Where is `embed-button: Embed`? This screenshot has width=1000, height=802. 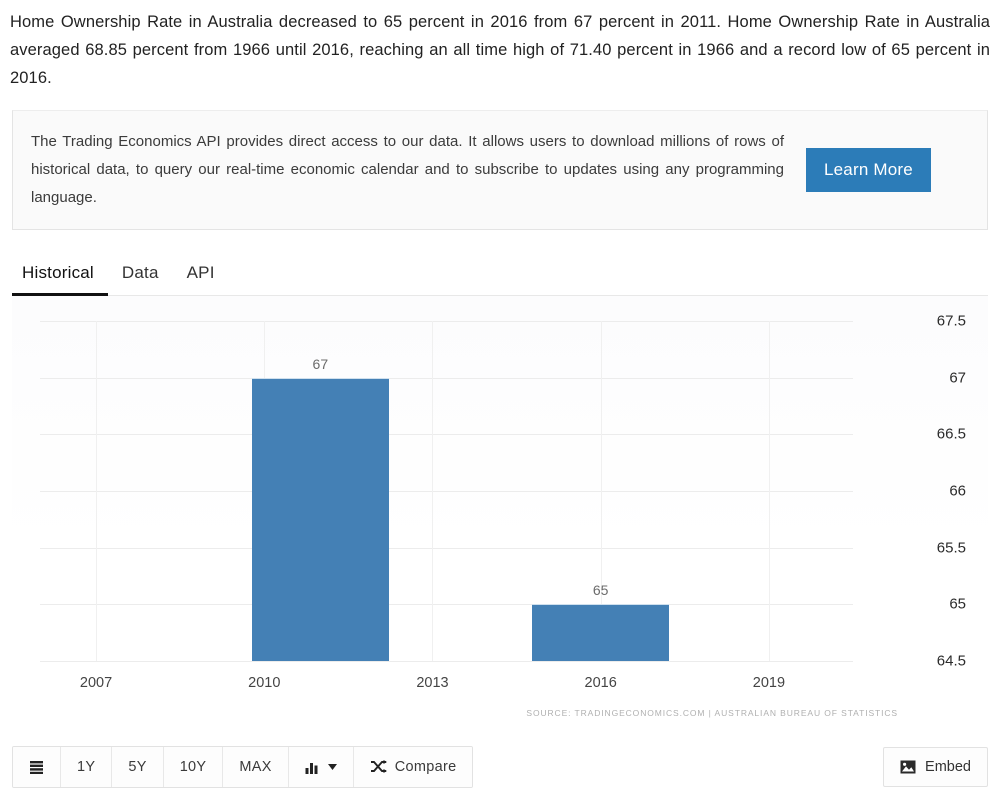 embed-button: Embed is located at coordinates (935, 767).